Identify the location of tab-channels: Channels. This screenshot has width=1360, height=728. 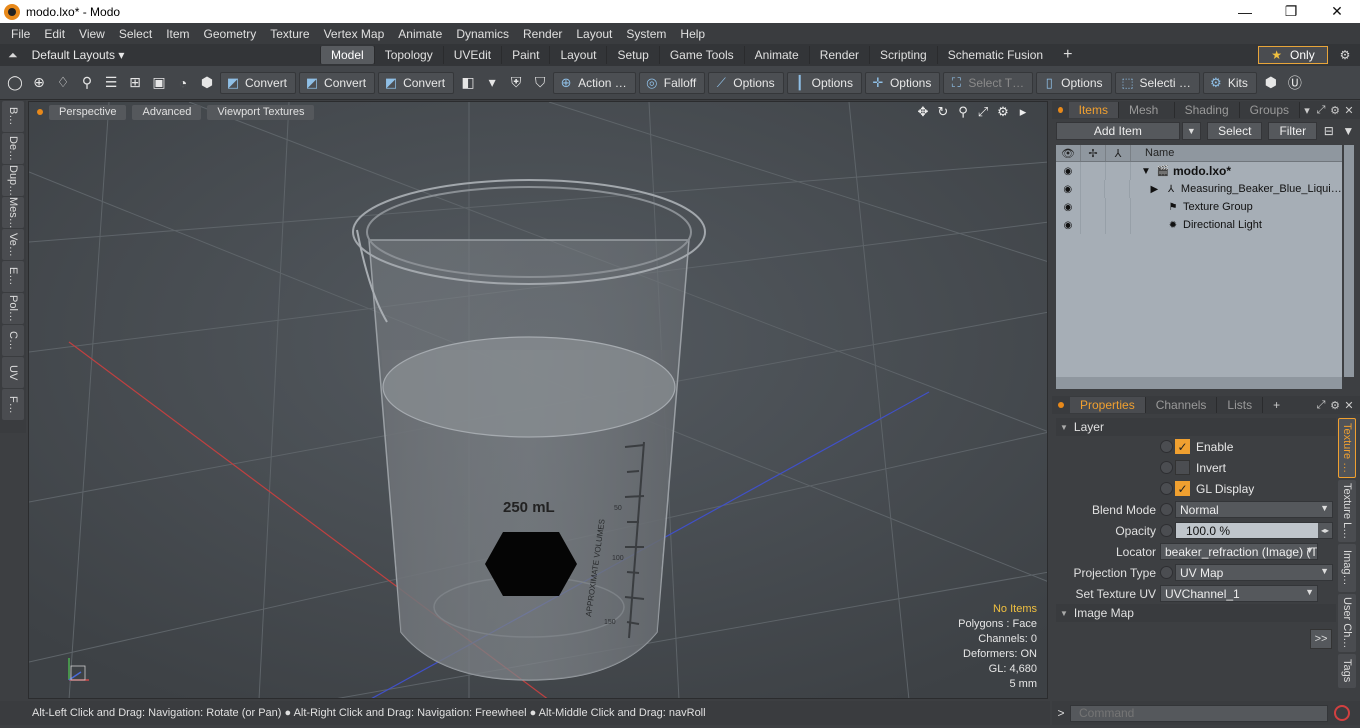
(1182, 405).